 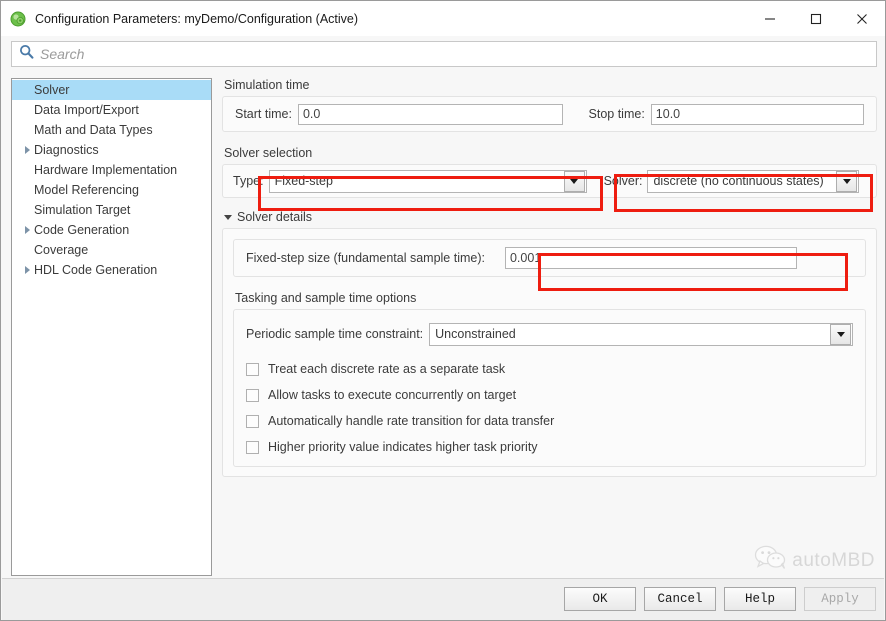 I want to click on solver-label: Solver:, so click(x=623, y=181).